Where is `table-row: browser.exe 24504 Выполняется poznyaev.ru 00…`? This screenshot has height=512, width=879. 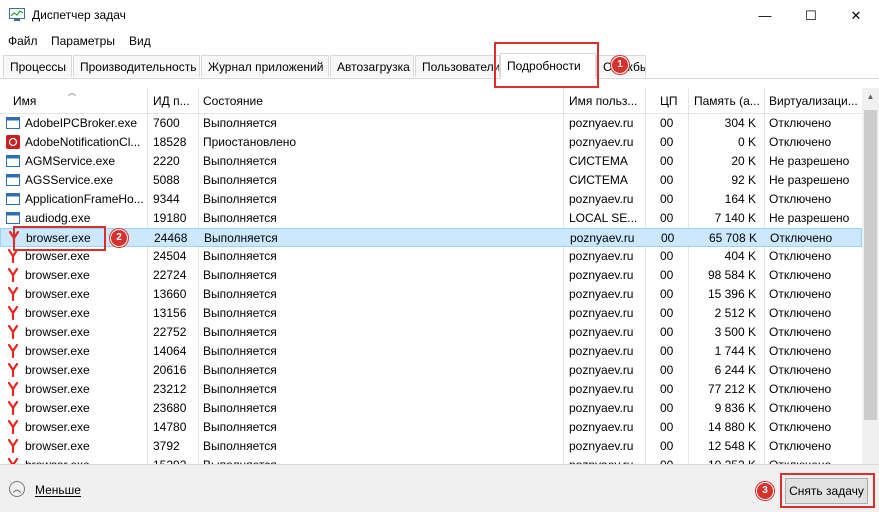
table-row: browser.exe 24504 Выполняется poznyaev.ru 00… is located at coordinates (431, 256).